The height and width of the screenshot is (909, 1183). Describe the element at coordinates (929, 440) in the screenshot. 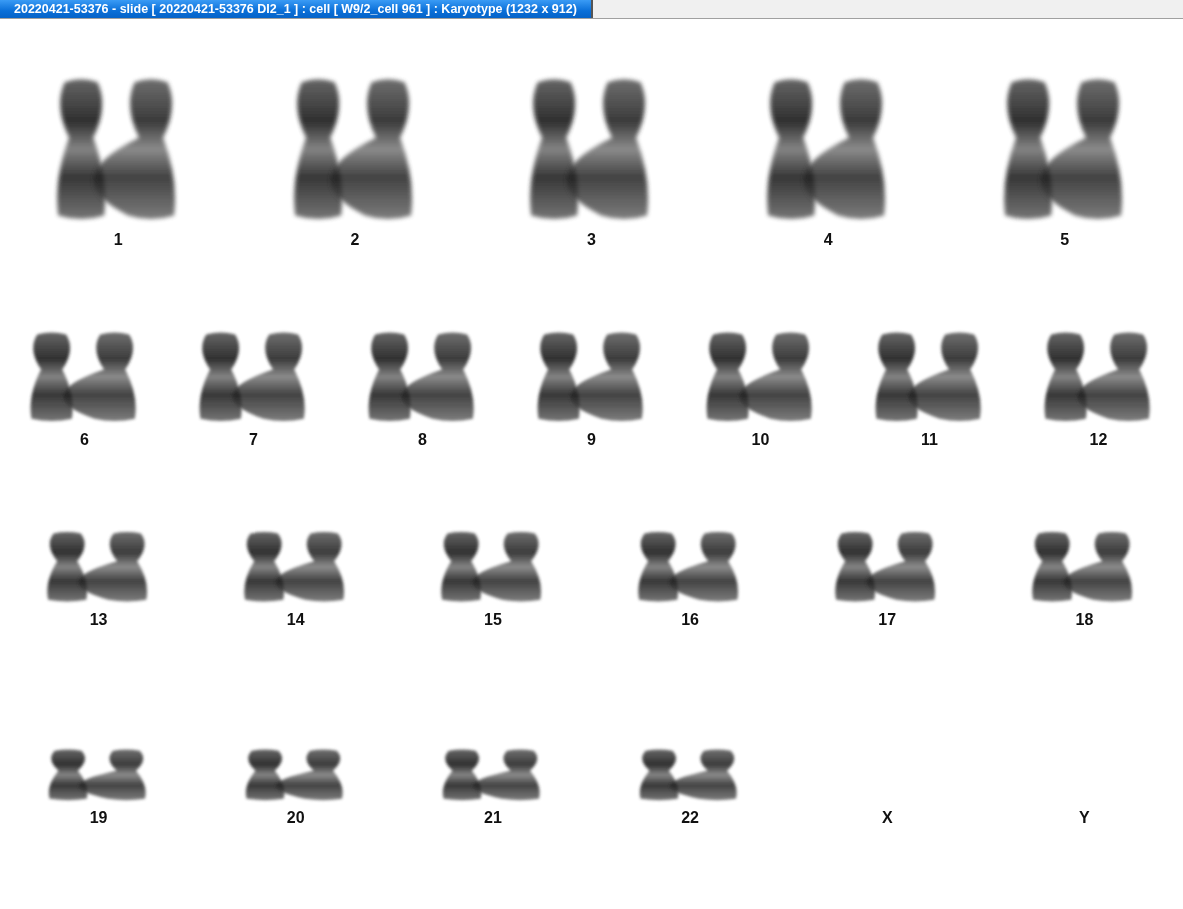

I see `chromosome-number: 11` at that location.